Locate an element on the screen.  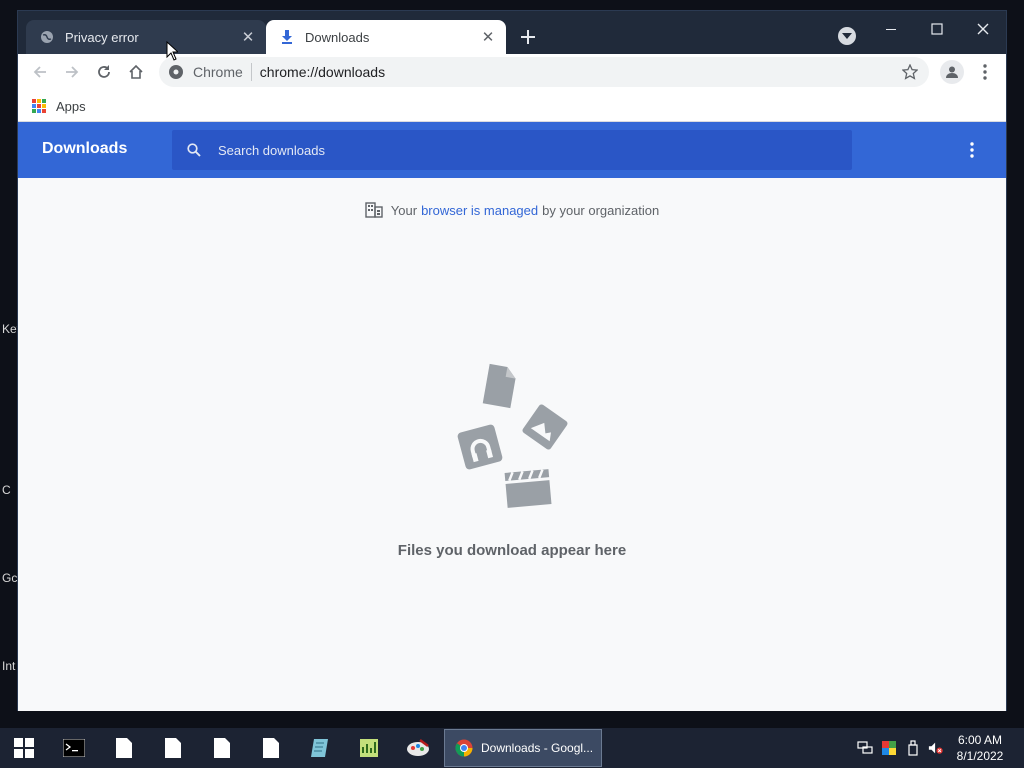
spreadsheet-icon is located at coordinates (369, 748).